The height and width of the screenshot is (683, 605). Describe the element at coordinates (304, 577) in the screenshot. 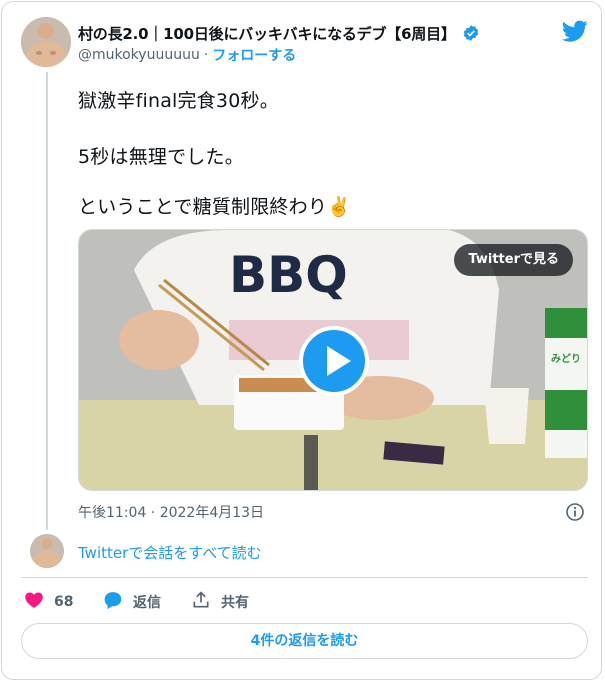

I see `divider` at that location.